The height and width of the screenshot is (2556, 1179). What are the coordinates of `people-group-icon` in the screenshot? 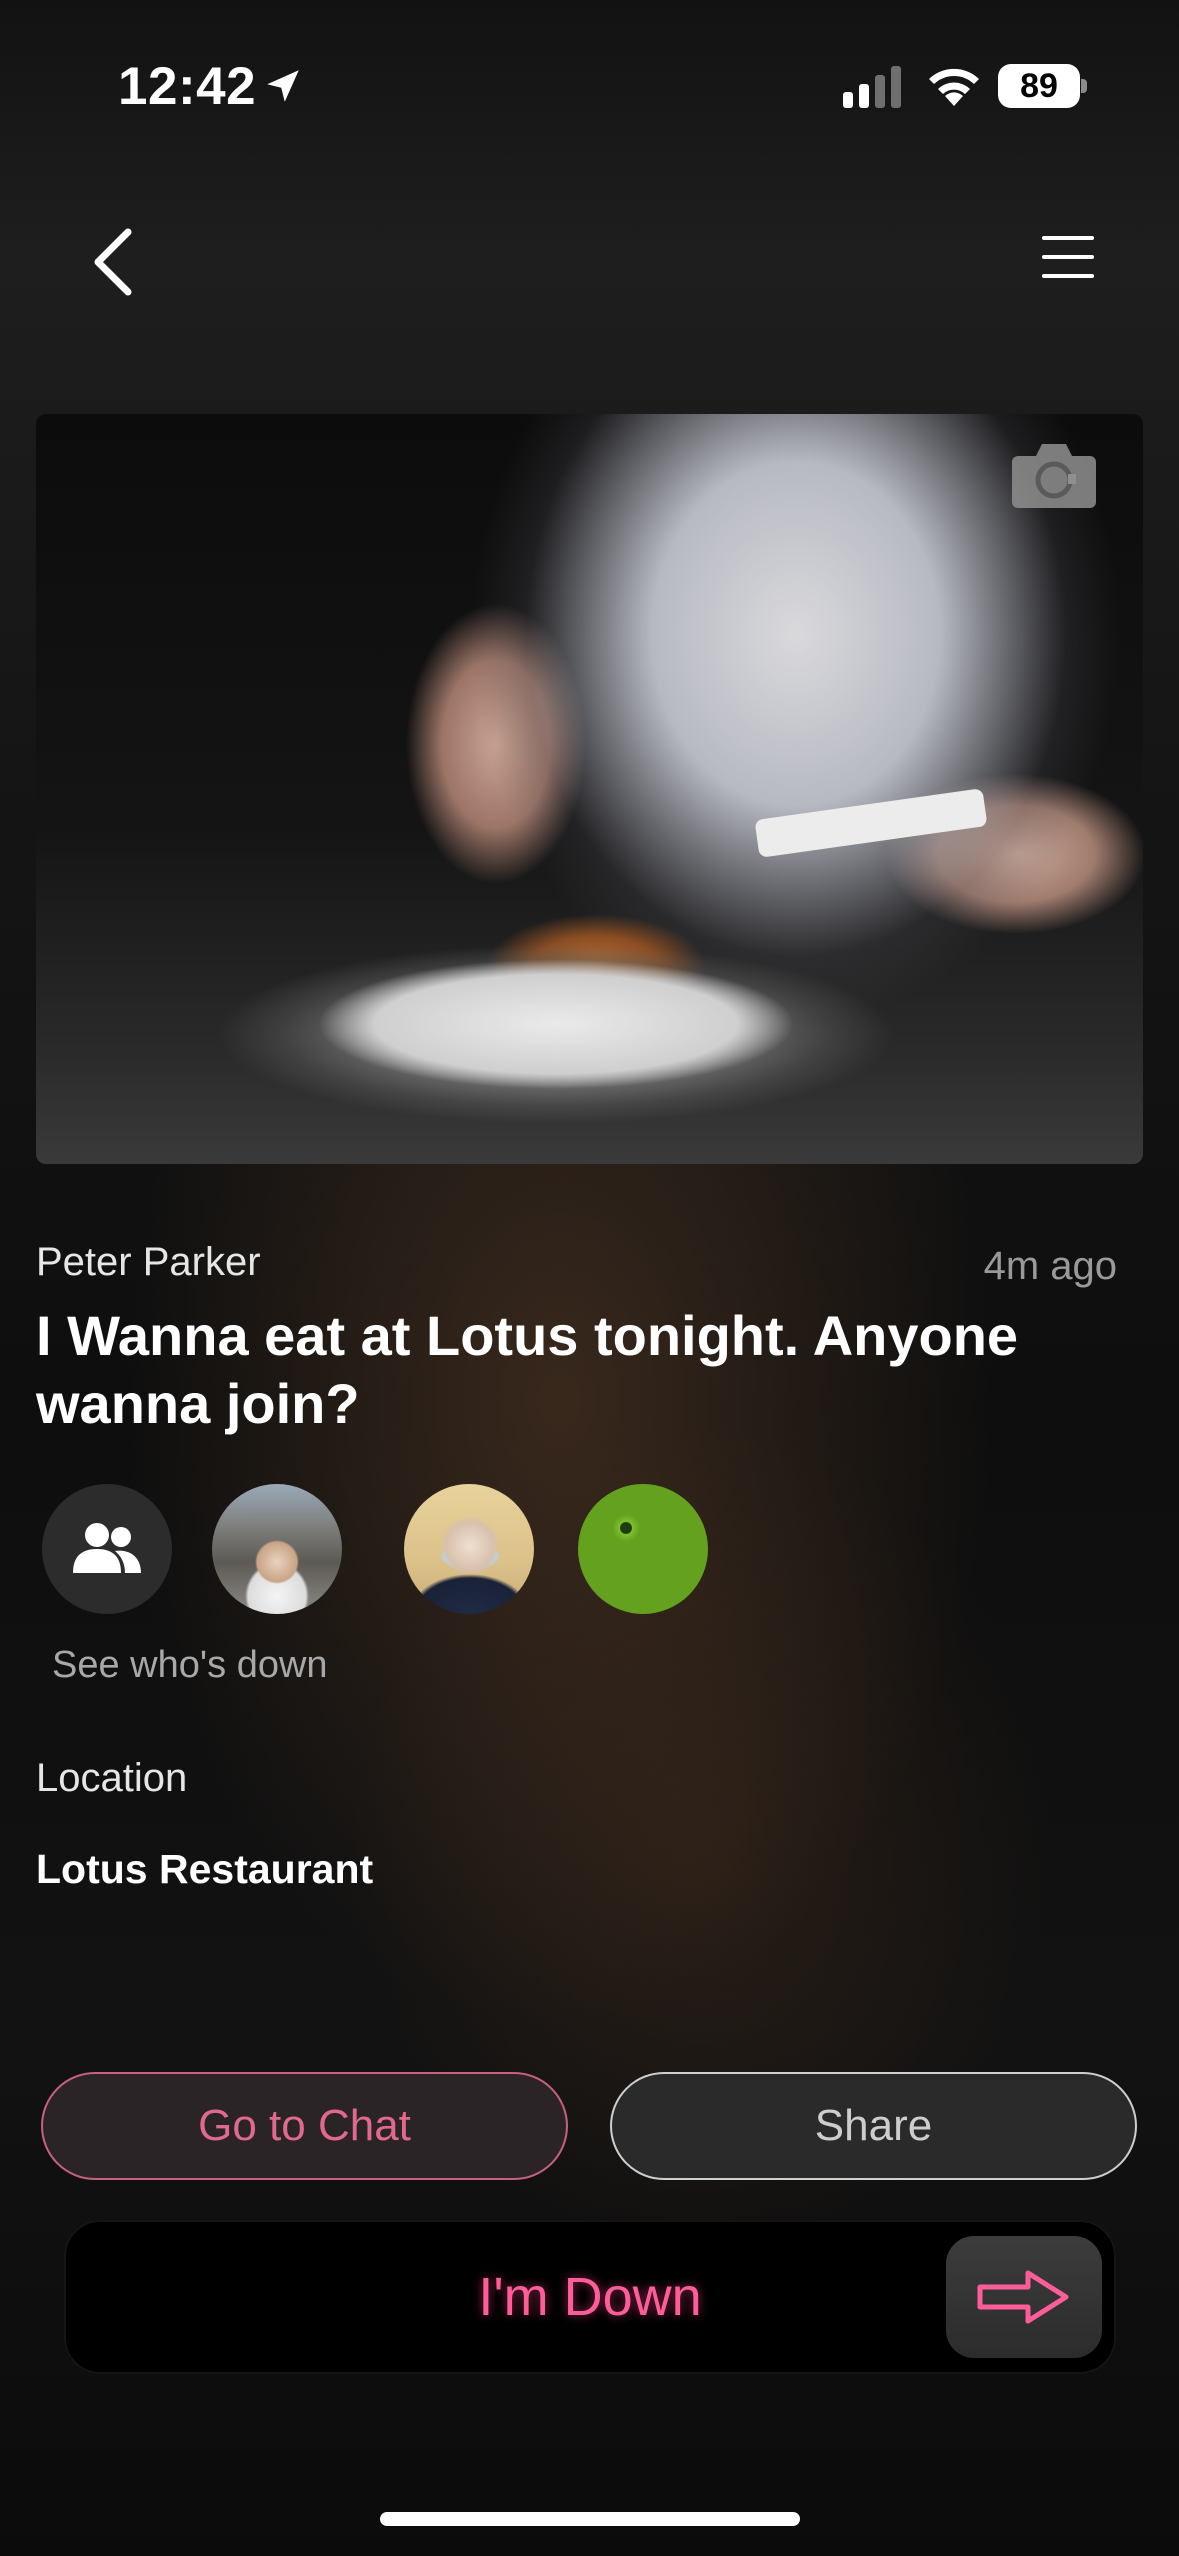 It's located at (107, 1548).